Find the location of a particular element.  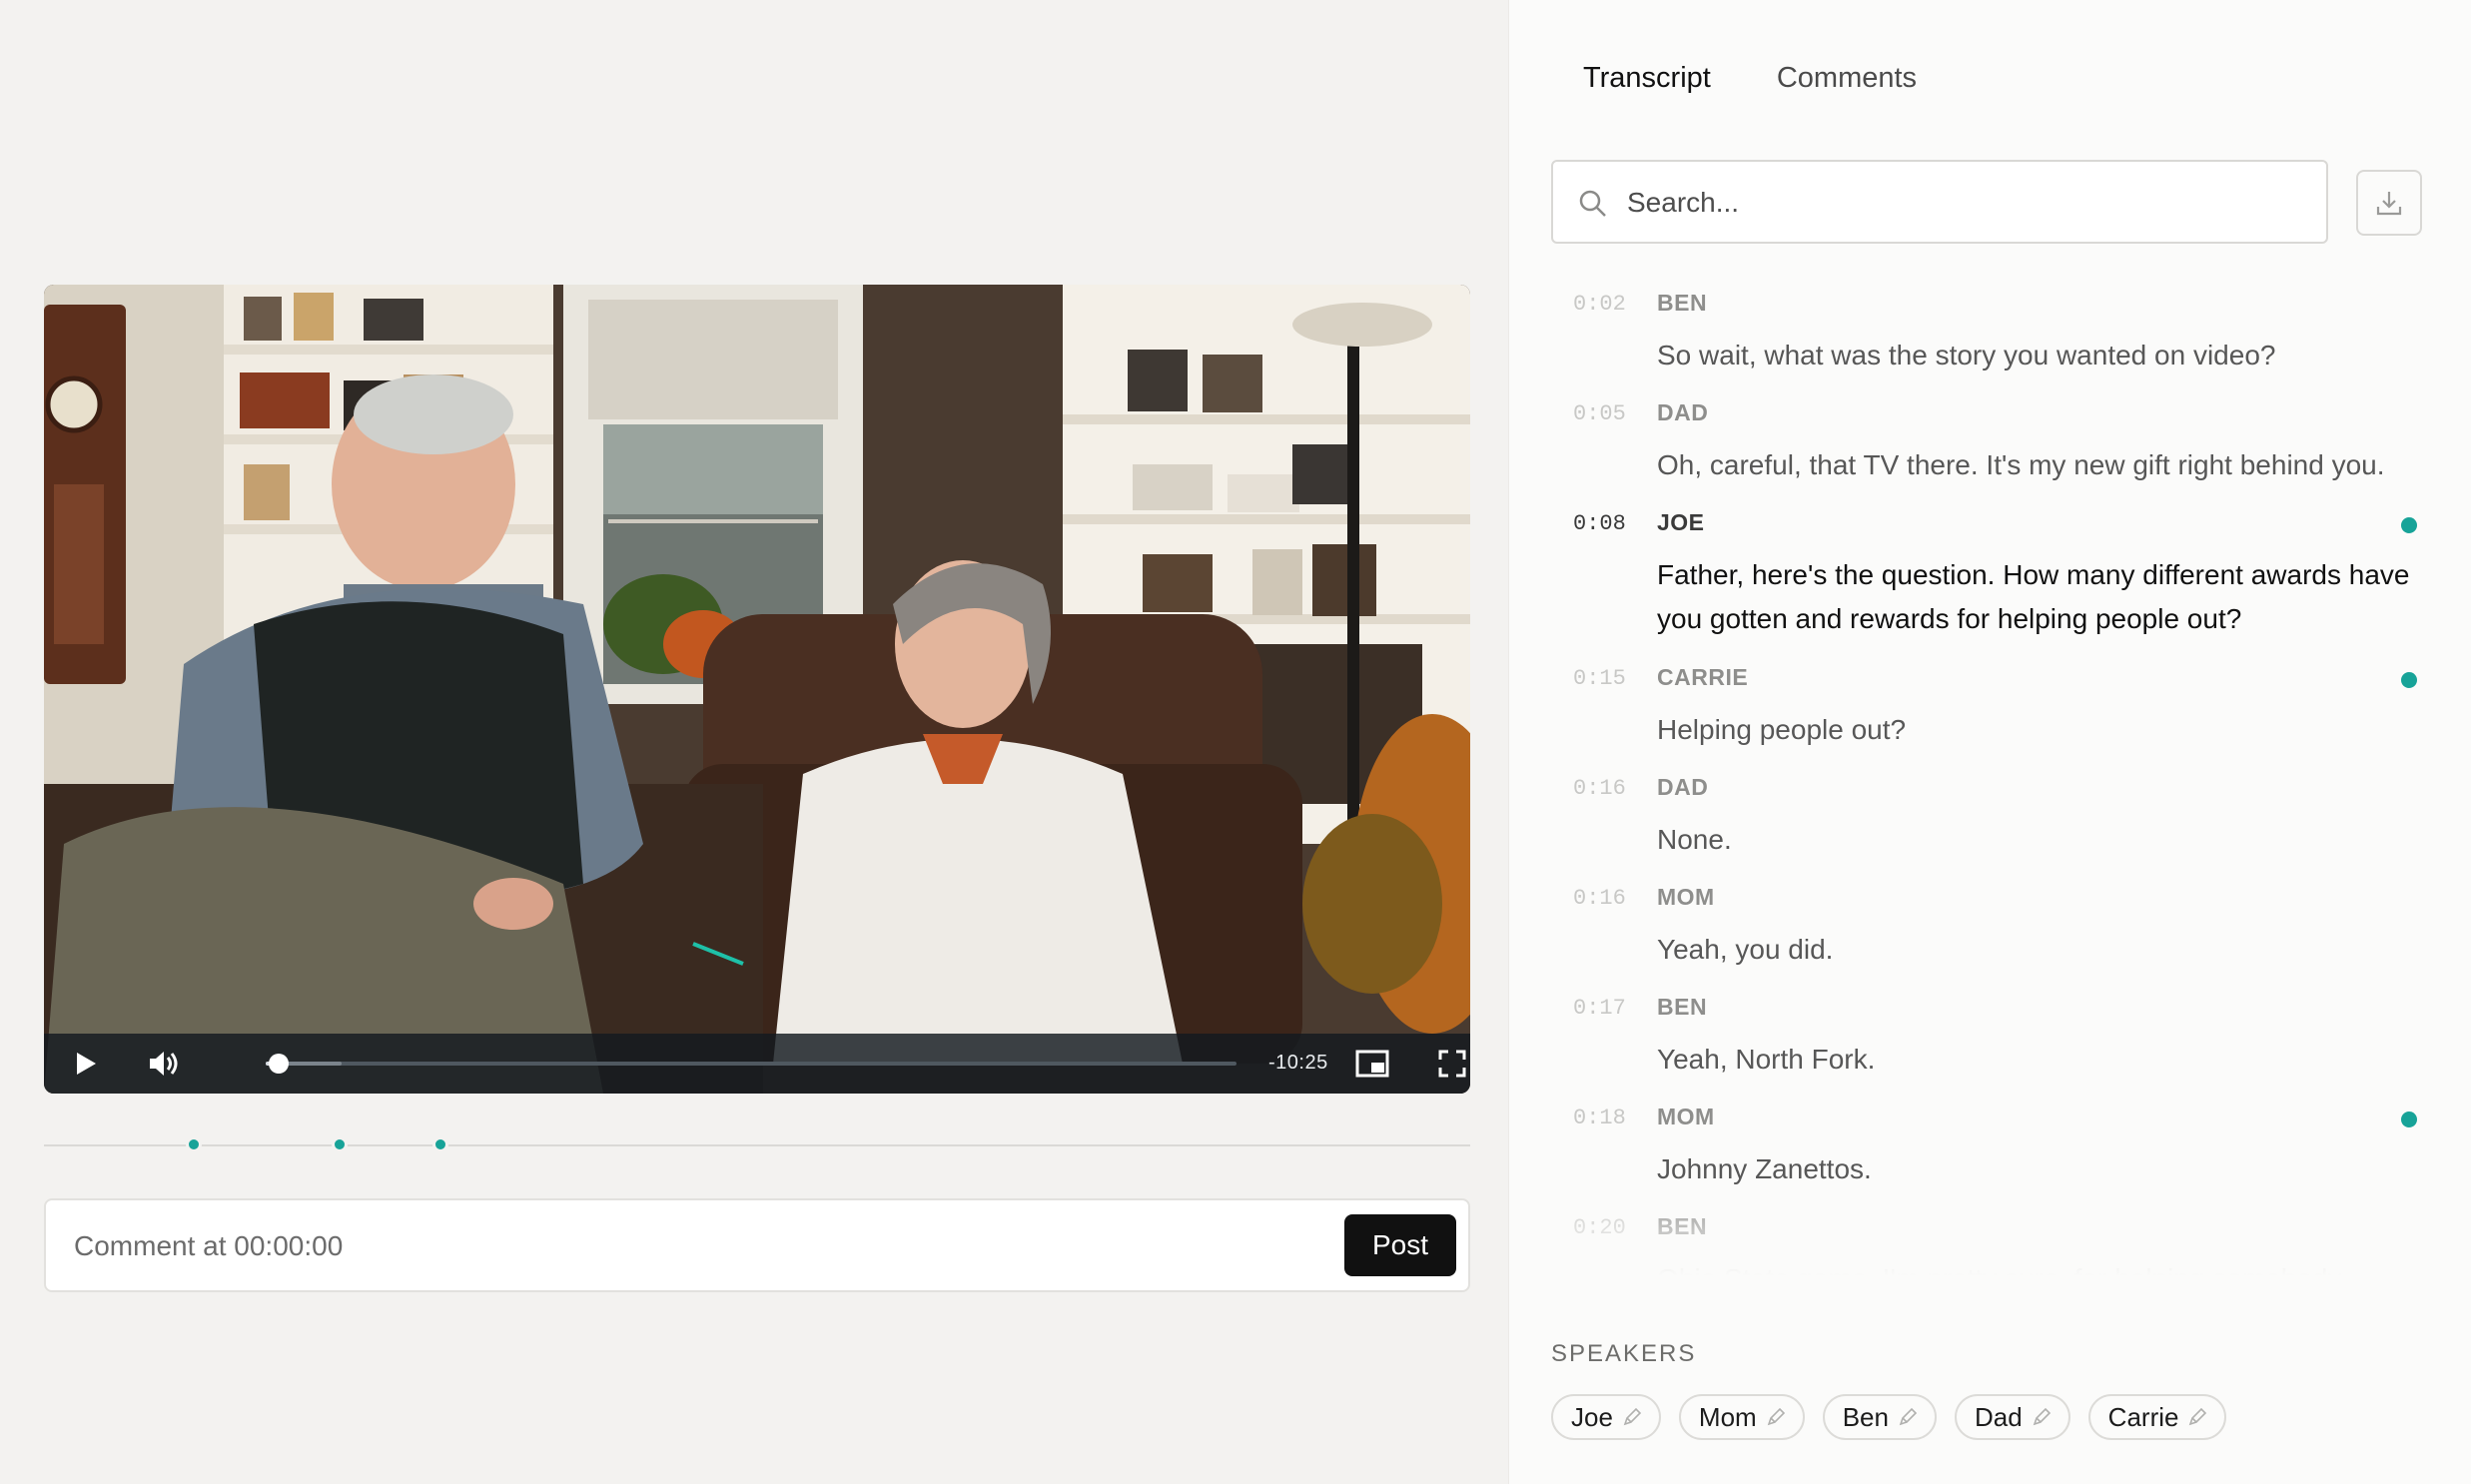

fullscreen-button is located at coordinates (1450, 1064).